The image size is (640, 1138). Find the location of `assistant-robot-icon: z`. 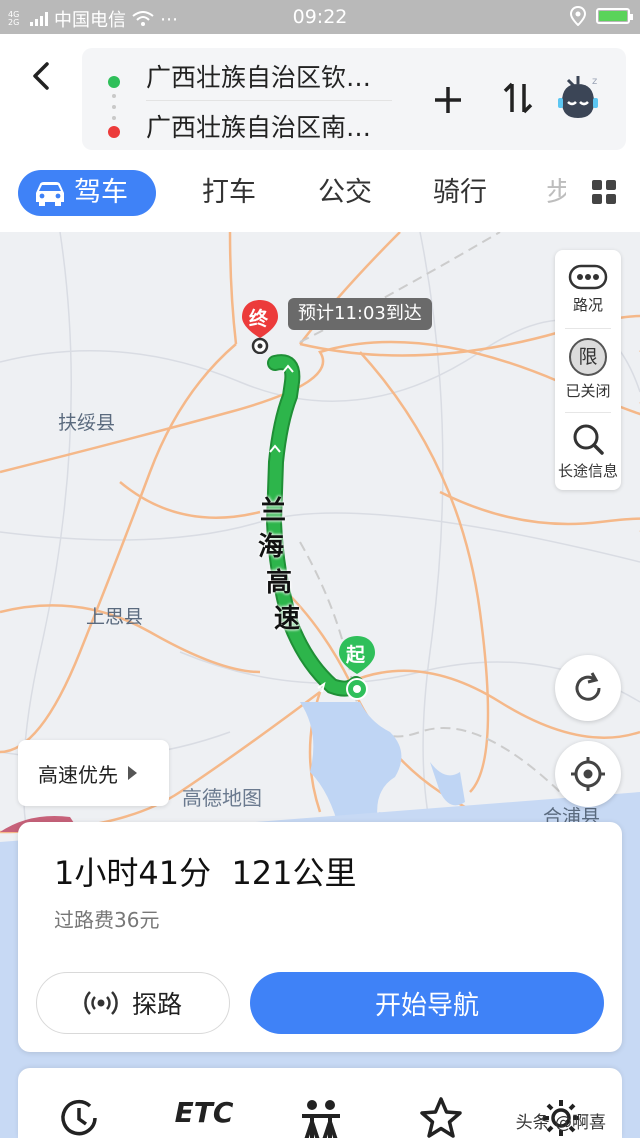

assistant-robot-icon: z is located at coordinates (578, 99).